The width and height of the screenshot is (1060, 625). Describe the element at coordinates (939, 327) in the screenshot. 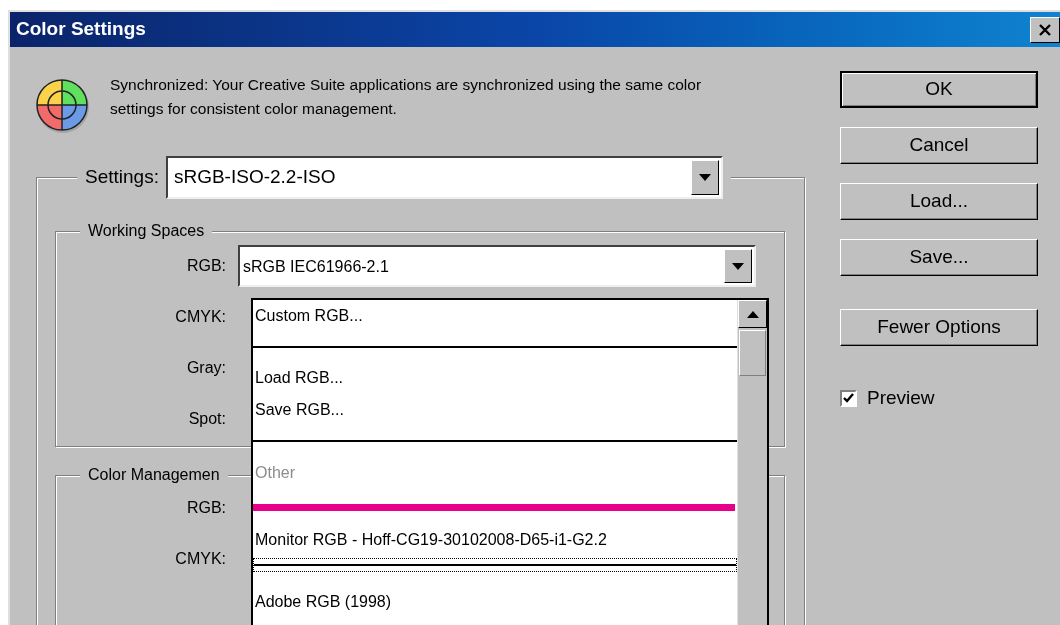

I see `dialog-button: Fewer Options` at that location.